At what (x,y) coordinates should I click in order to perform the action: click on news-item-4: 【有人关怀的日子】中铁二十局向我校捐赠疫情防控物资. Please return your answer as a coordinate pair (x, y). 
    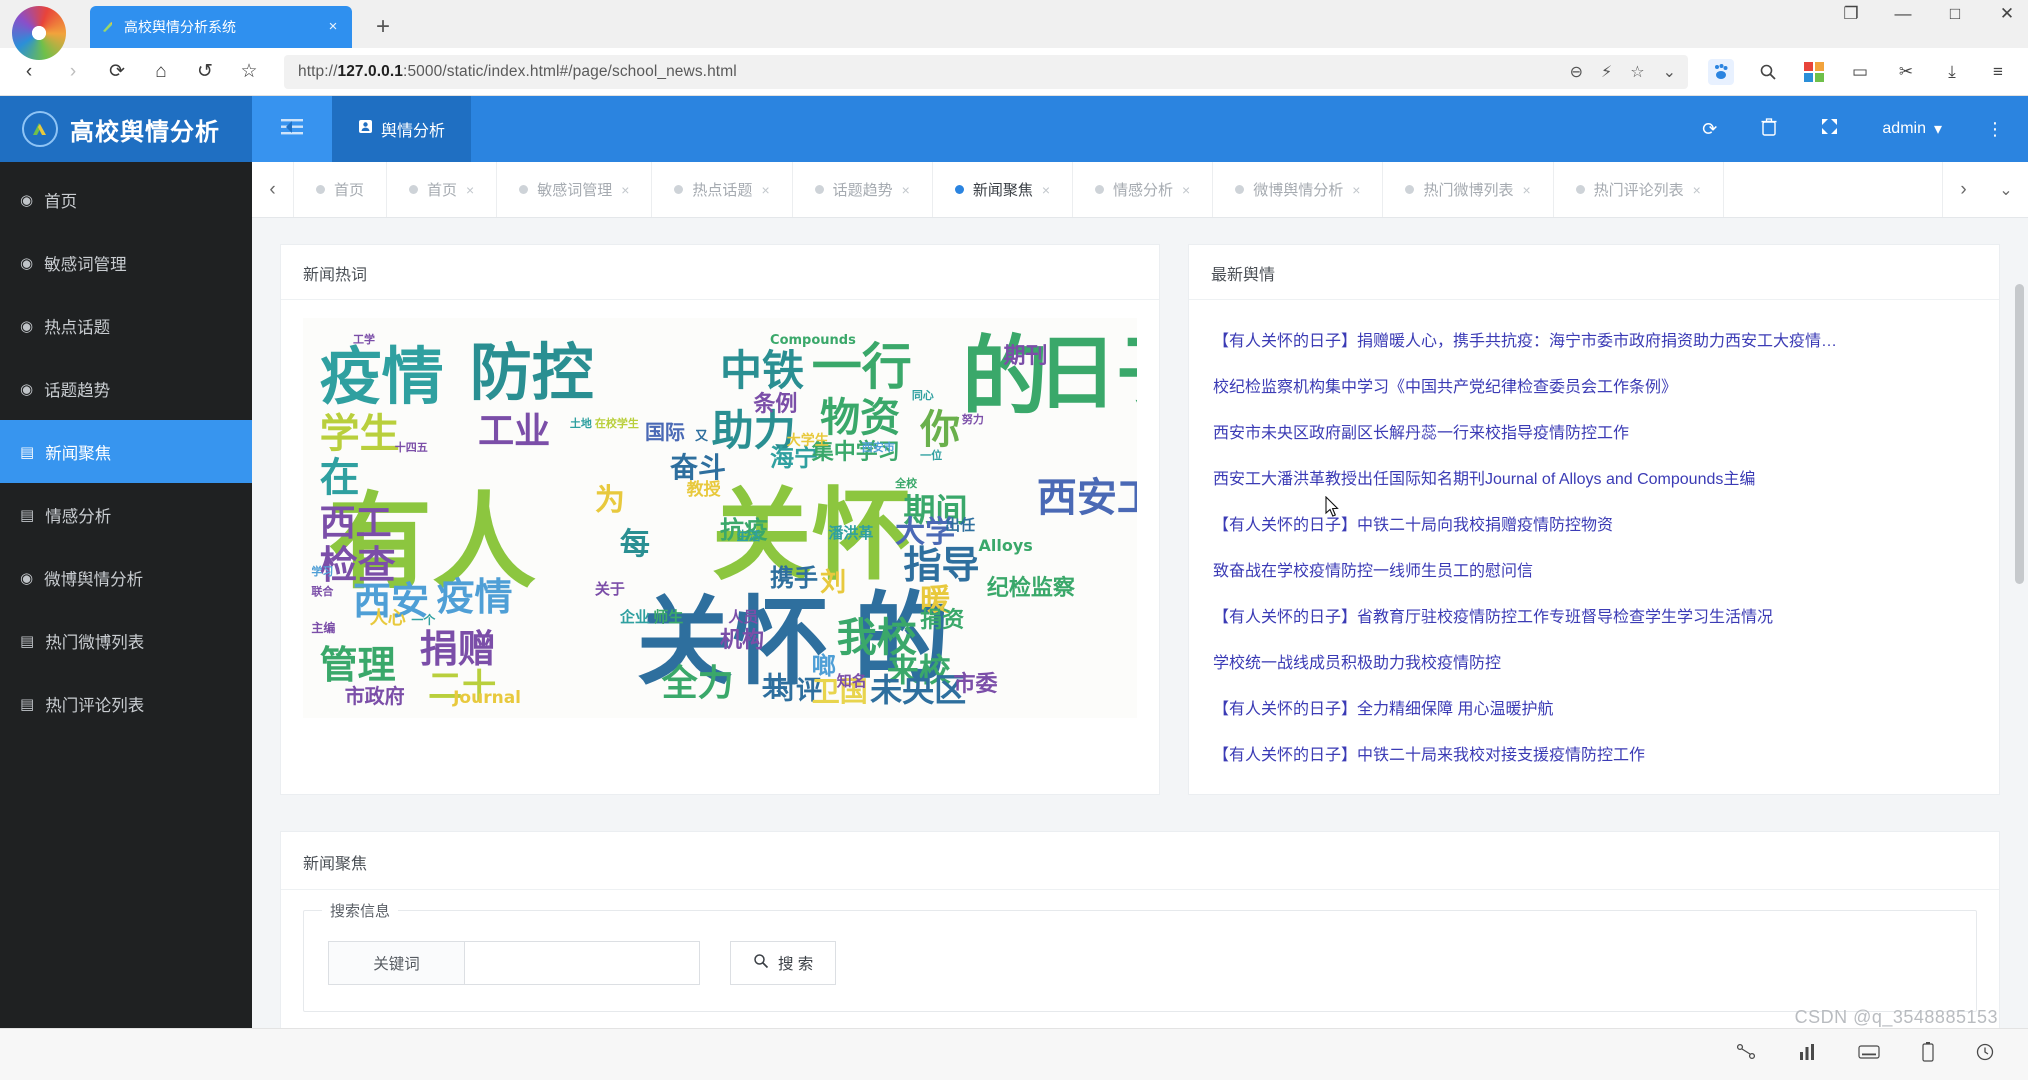
    Looking at the image, I should click on (1594, 523).